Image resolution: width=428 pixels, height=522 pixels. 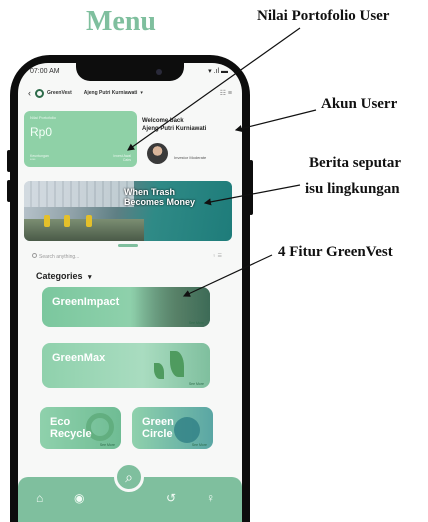 I want to click on home-icon: ⌂, so click(x=39, y=498).